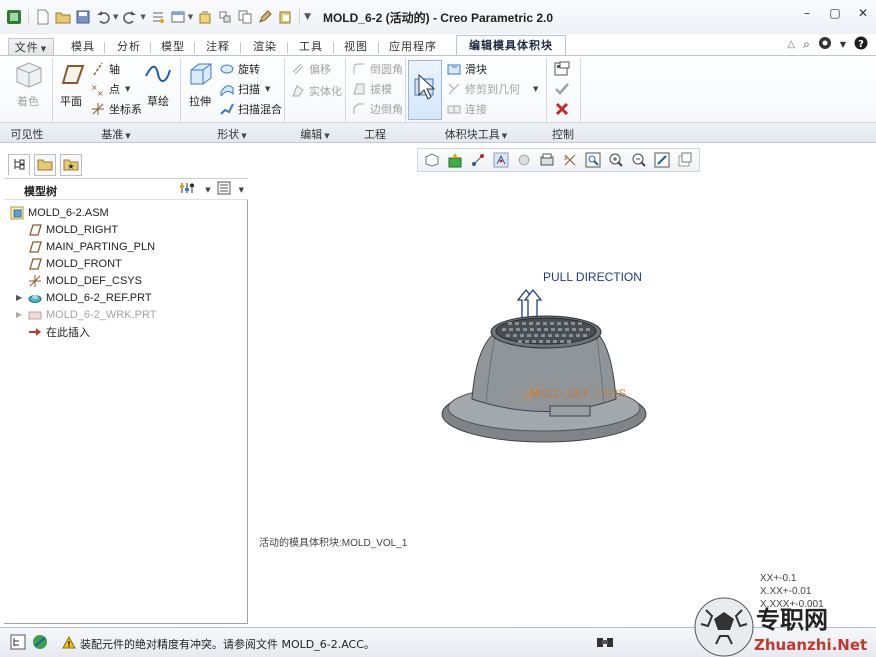 The height and width of the screenshot is (657, 876). Describe the element at coordinates (791, 44) in the screenshot. I see `collapse-ribbon-icon: △` at that location.